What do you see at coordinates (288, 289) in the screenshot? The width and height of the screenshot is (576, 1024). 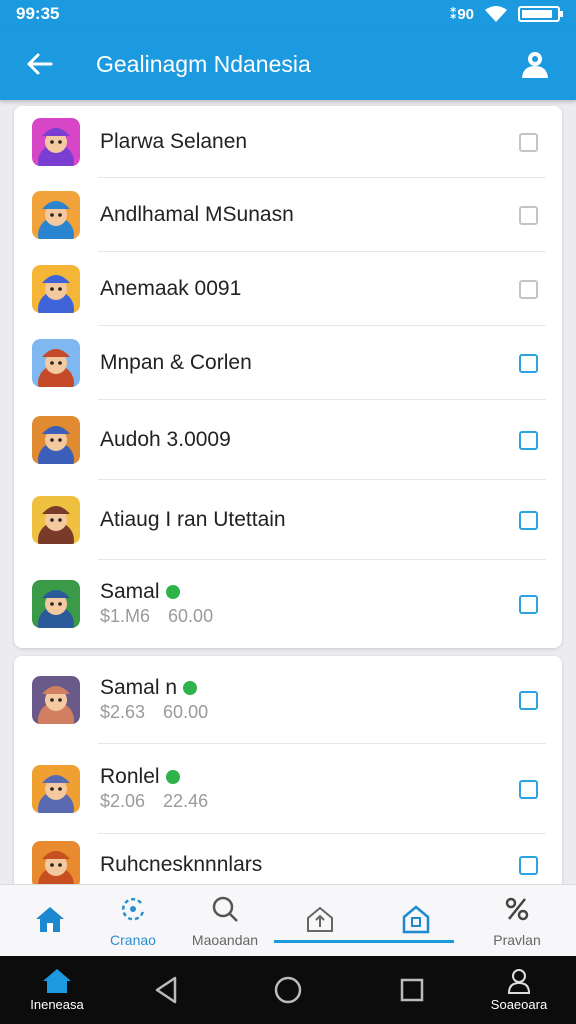 I see `list-item: Anemaak 0091` at bounding box center [288, 289].